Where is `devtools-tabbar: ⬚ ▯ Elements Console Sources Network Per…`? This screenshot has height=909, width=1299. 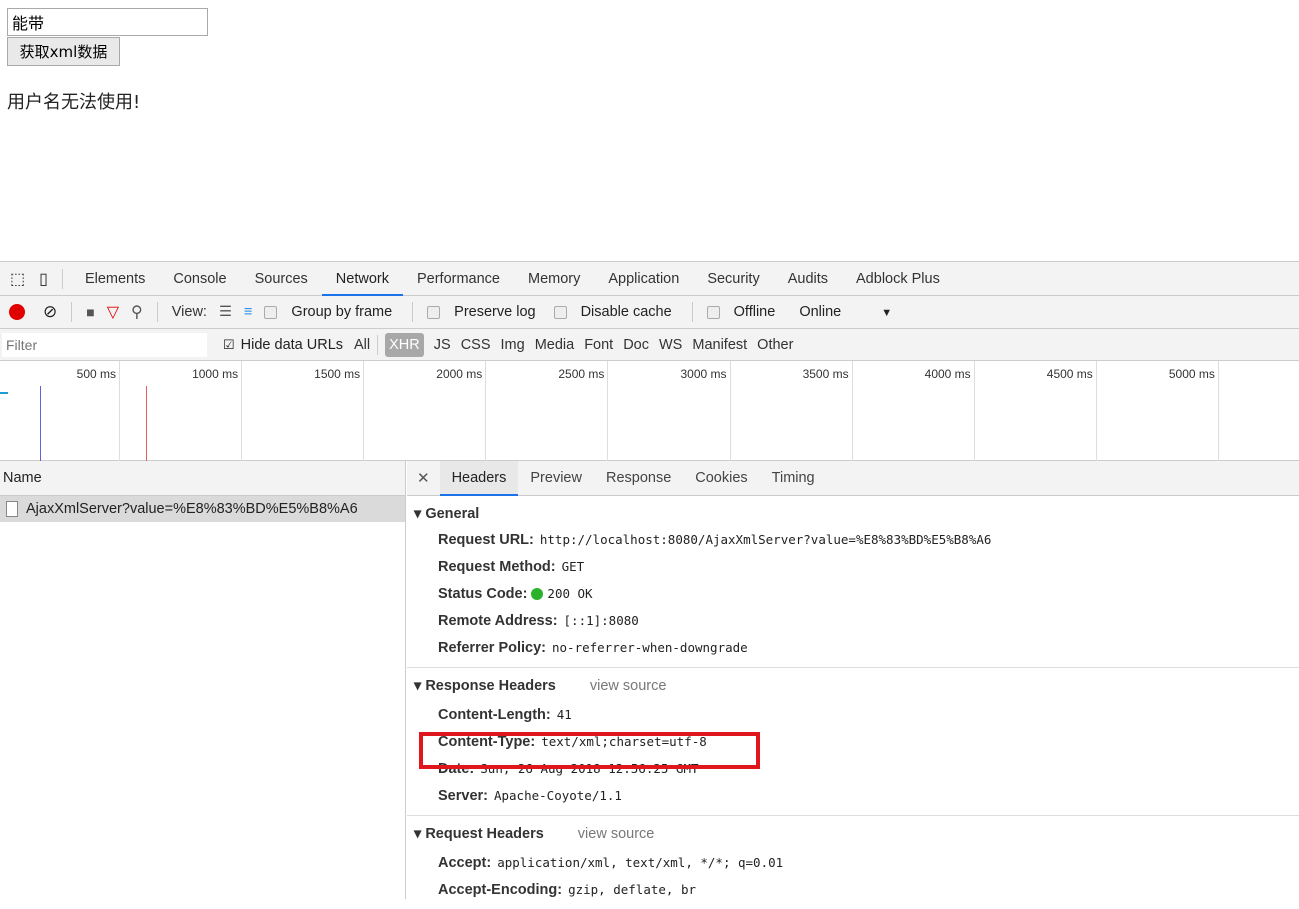 devtools-tabbar: ⬚ ▯ Elements Console Sources Network Per… is located at coordinates (649, 279).